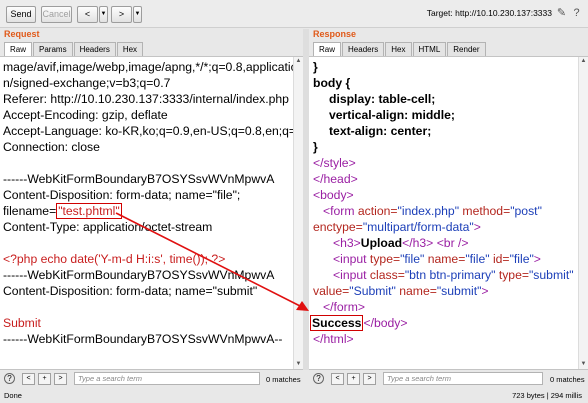 This screenshot has height=403, width=588. I want to click on request-title: Request, so click(22, 34).